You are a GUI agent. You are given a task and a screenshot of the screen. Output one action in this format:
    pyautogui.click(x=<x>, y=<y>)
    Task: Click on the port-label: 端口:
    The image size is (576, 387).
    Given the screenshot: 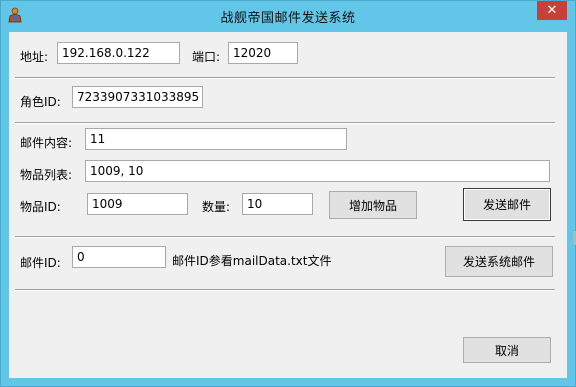 What is the action you would take?
    pyautogui.click(x=206, y=57)
    